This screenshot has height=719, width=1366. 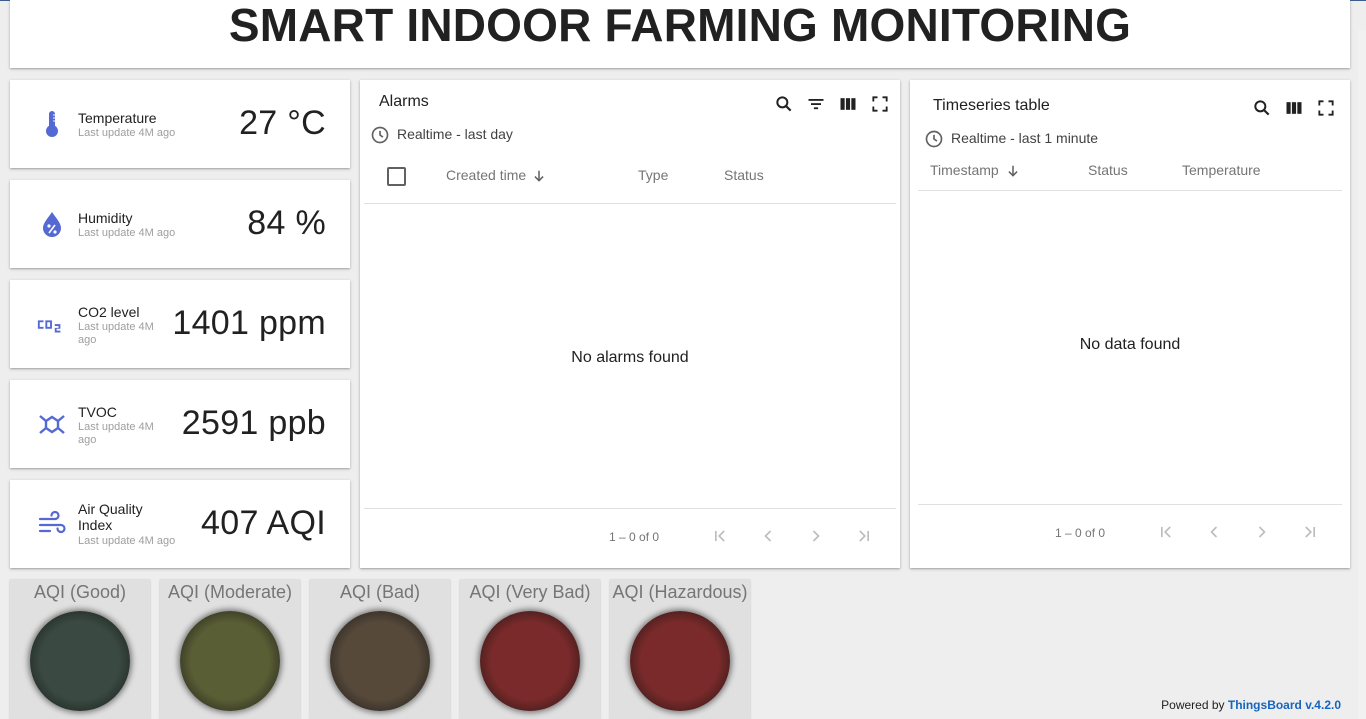 I want to click on timeseries-timewindow: Realtime - last 1 minute, so click(x=1024, y=138).